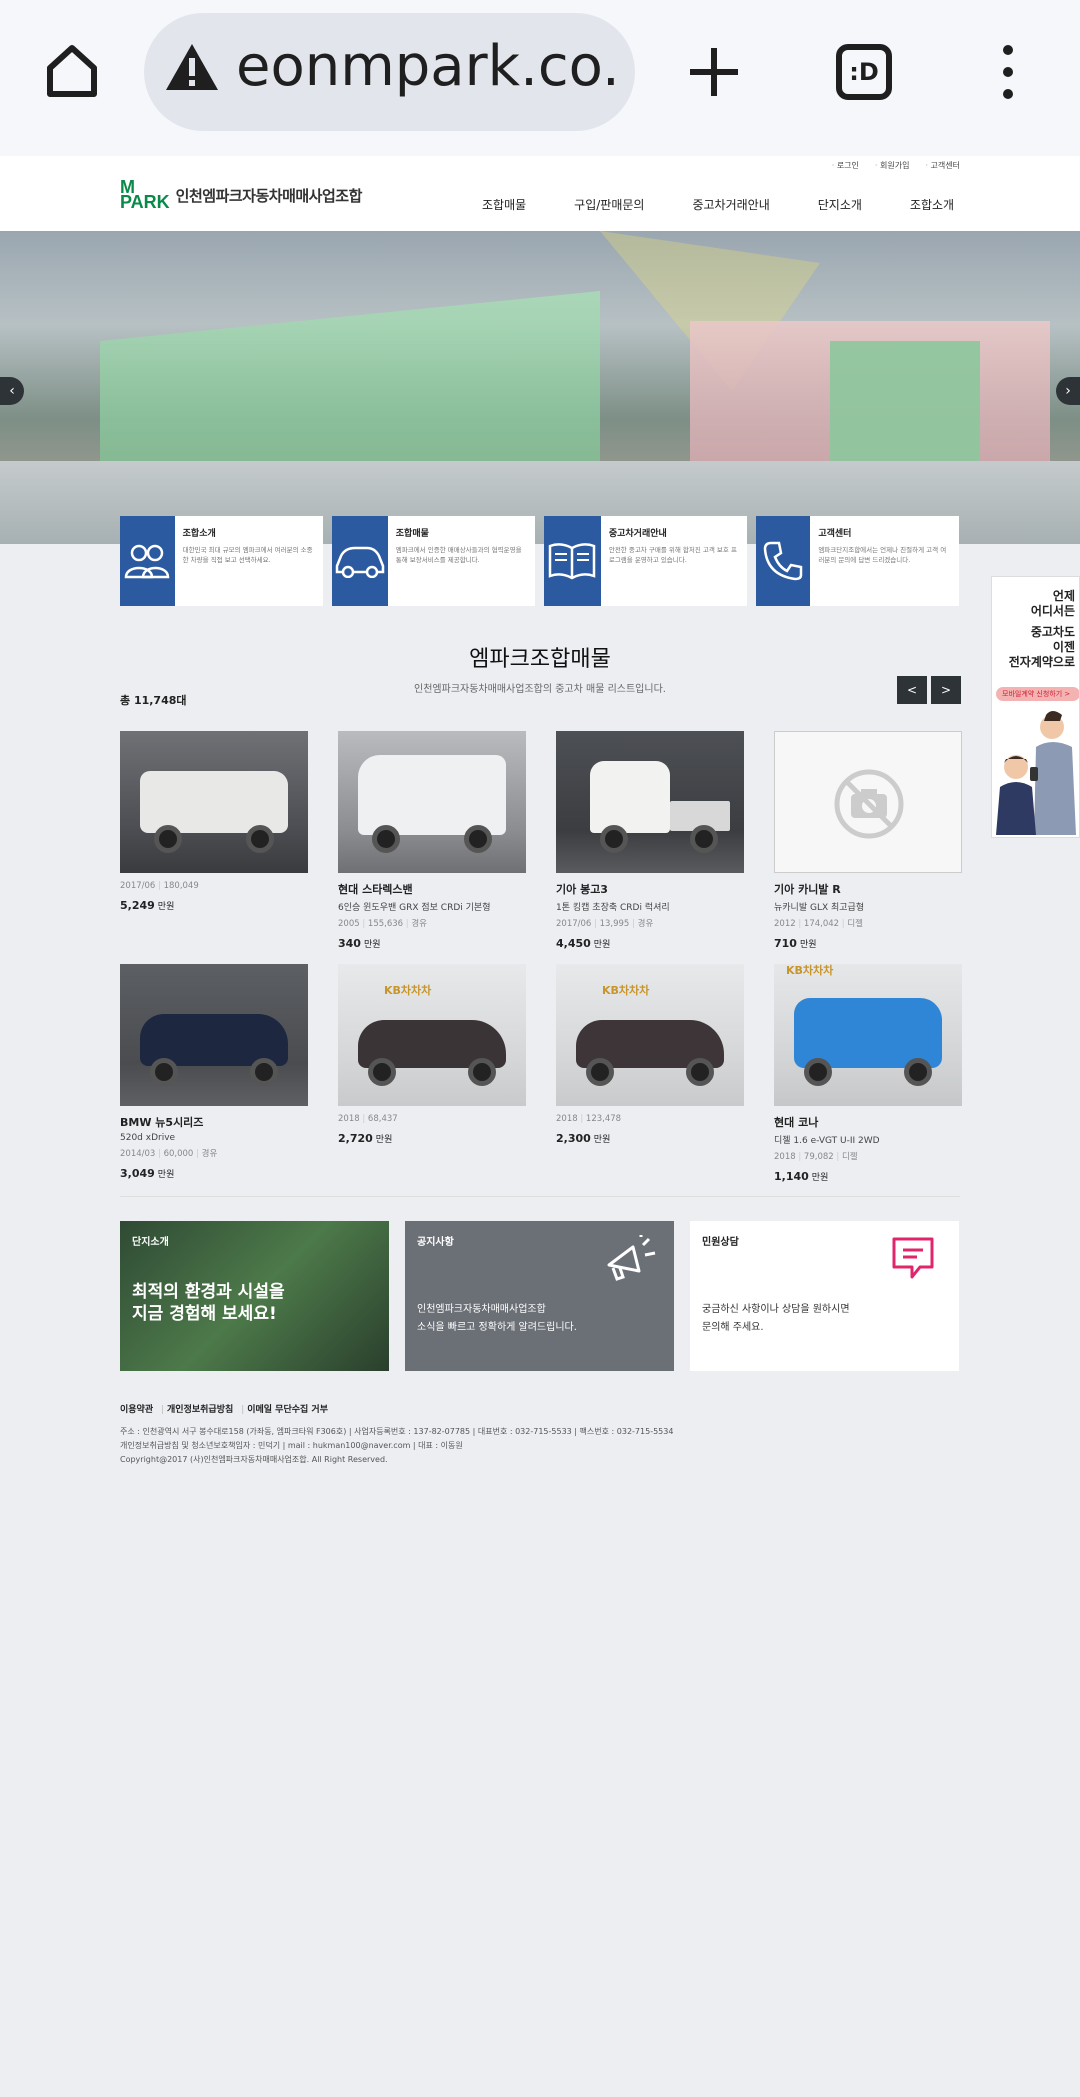 This screenshot has height=2097, width=1080. What do you see at coordinates (153, 700) in the screenshot?
I see `listing-total-count: 총 11,748대` at bounding box center [153, 700].